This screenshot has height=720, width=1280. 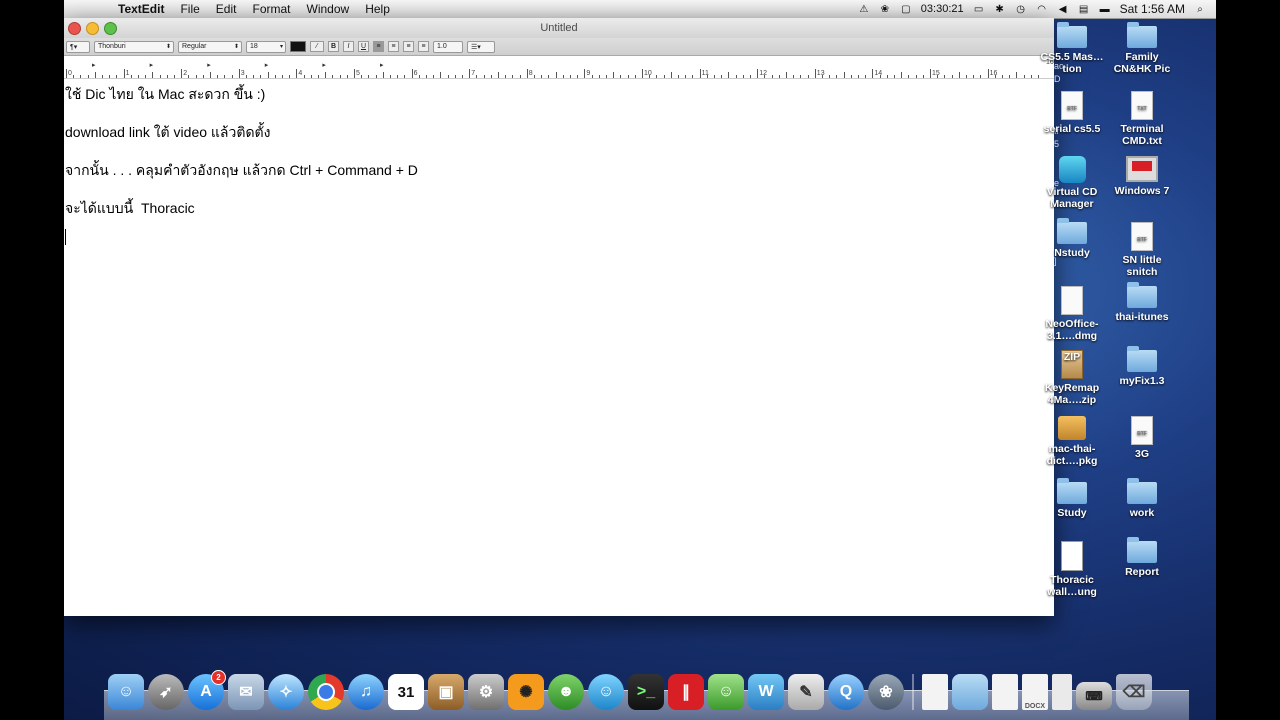 I want to click on zoom-button, so click(x=110, y=28).